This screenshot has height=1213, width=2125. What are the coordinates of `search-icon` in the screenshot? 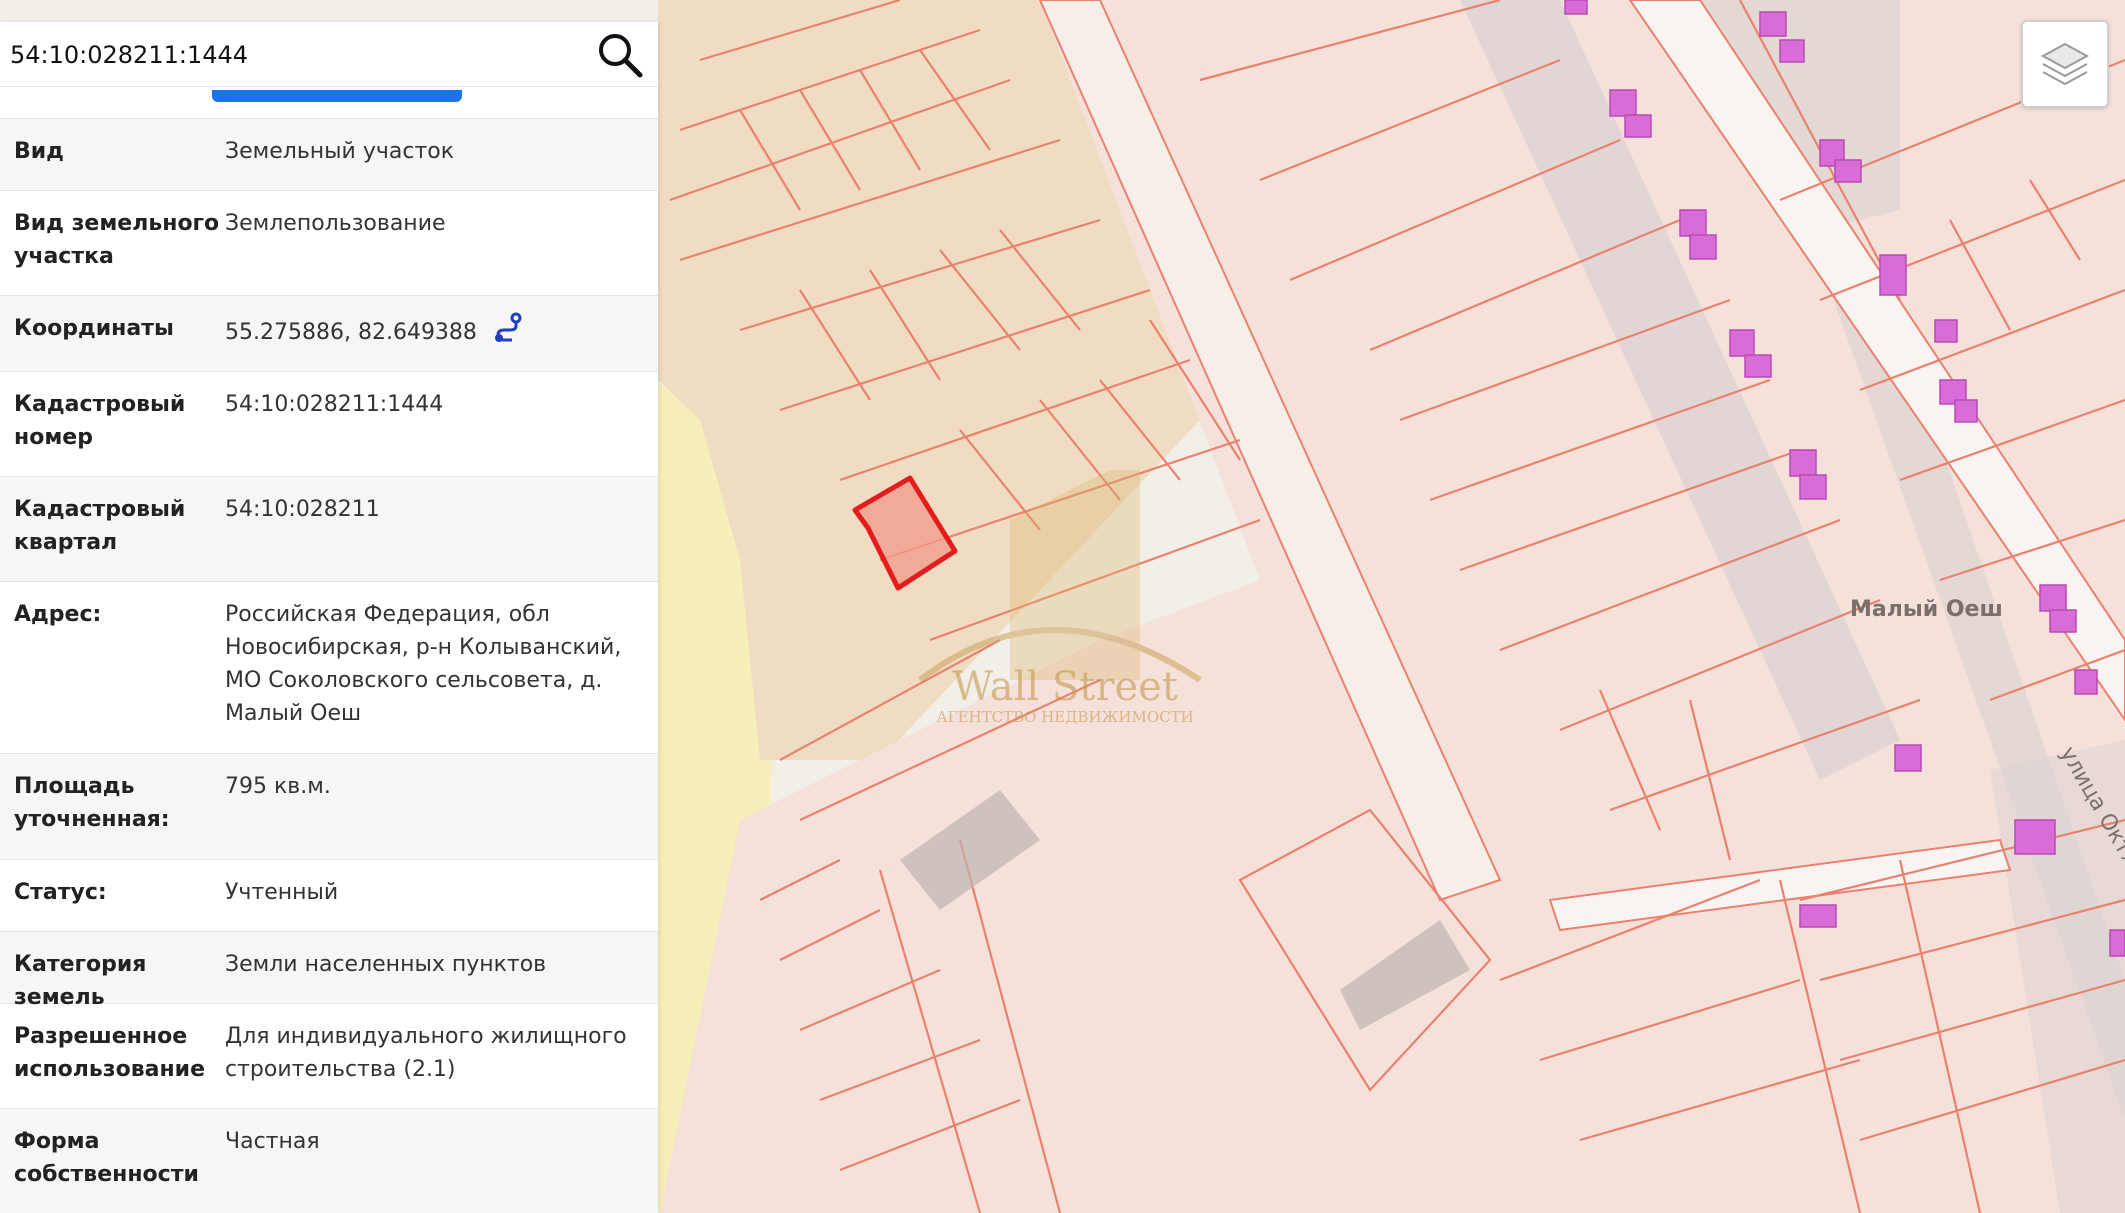 It's located at (621, 56).